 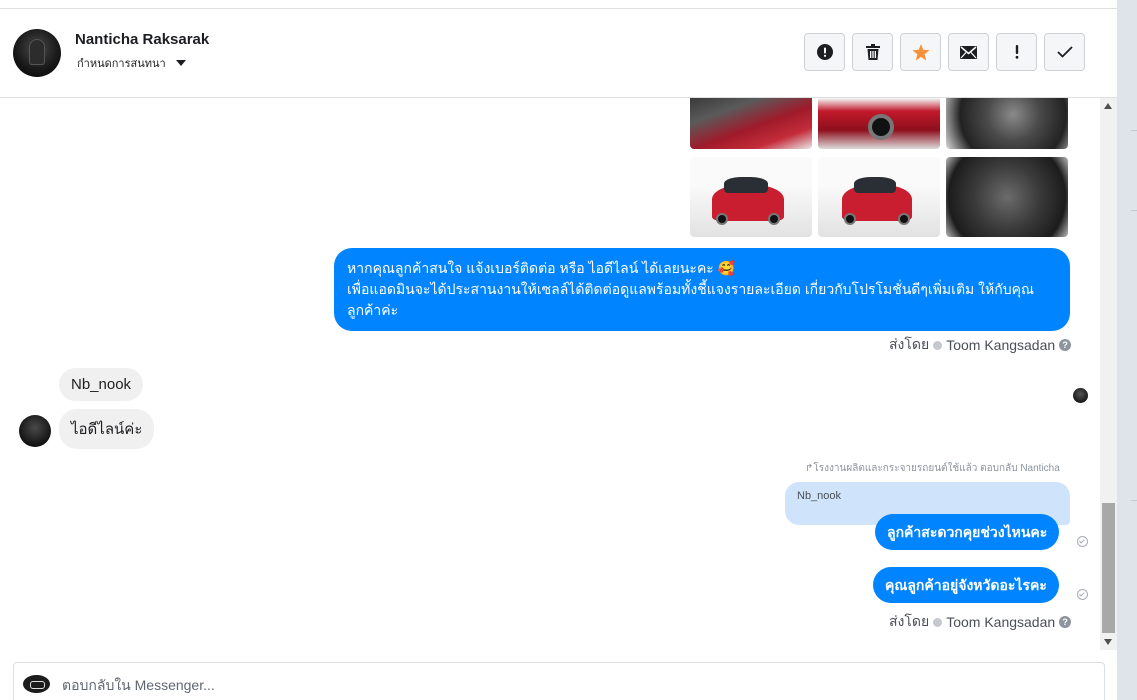 I want to click on star-button, so click(x=920, y=52).